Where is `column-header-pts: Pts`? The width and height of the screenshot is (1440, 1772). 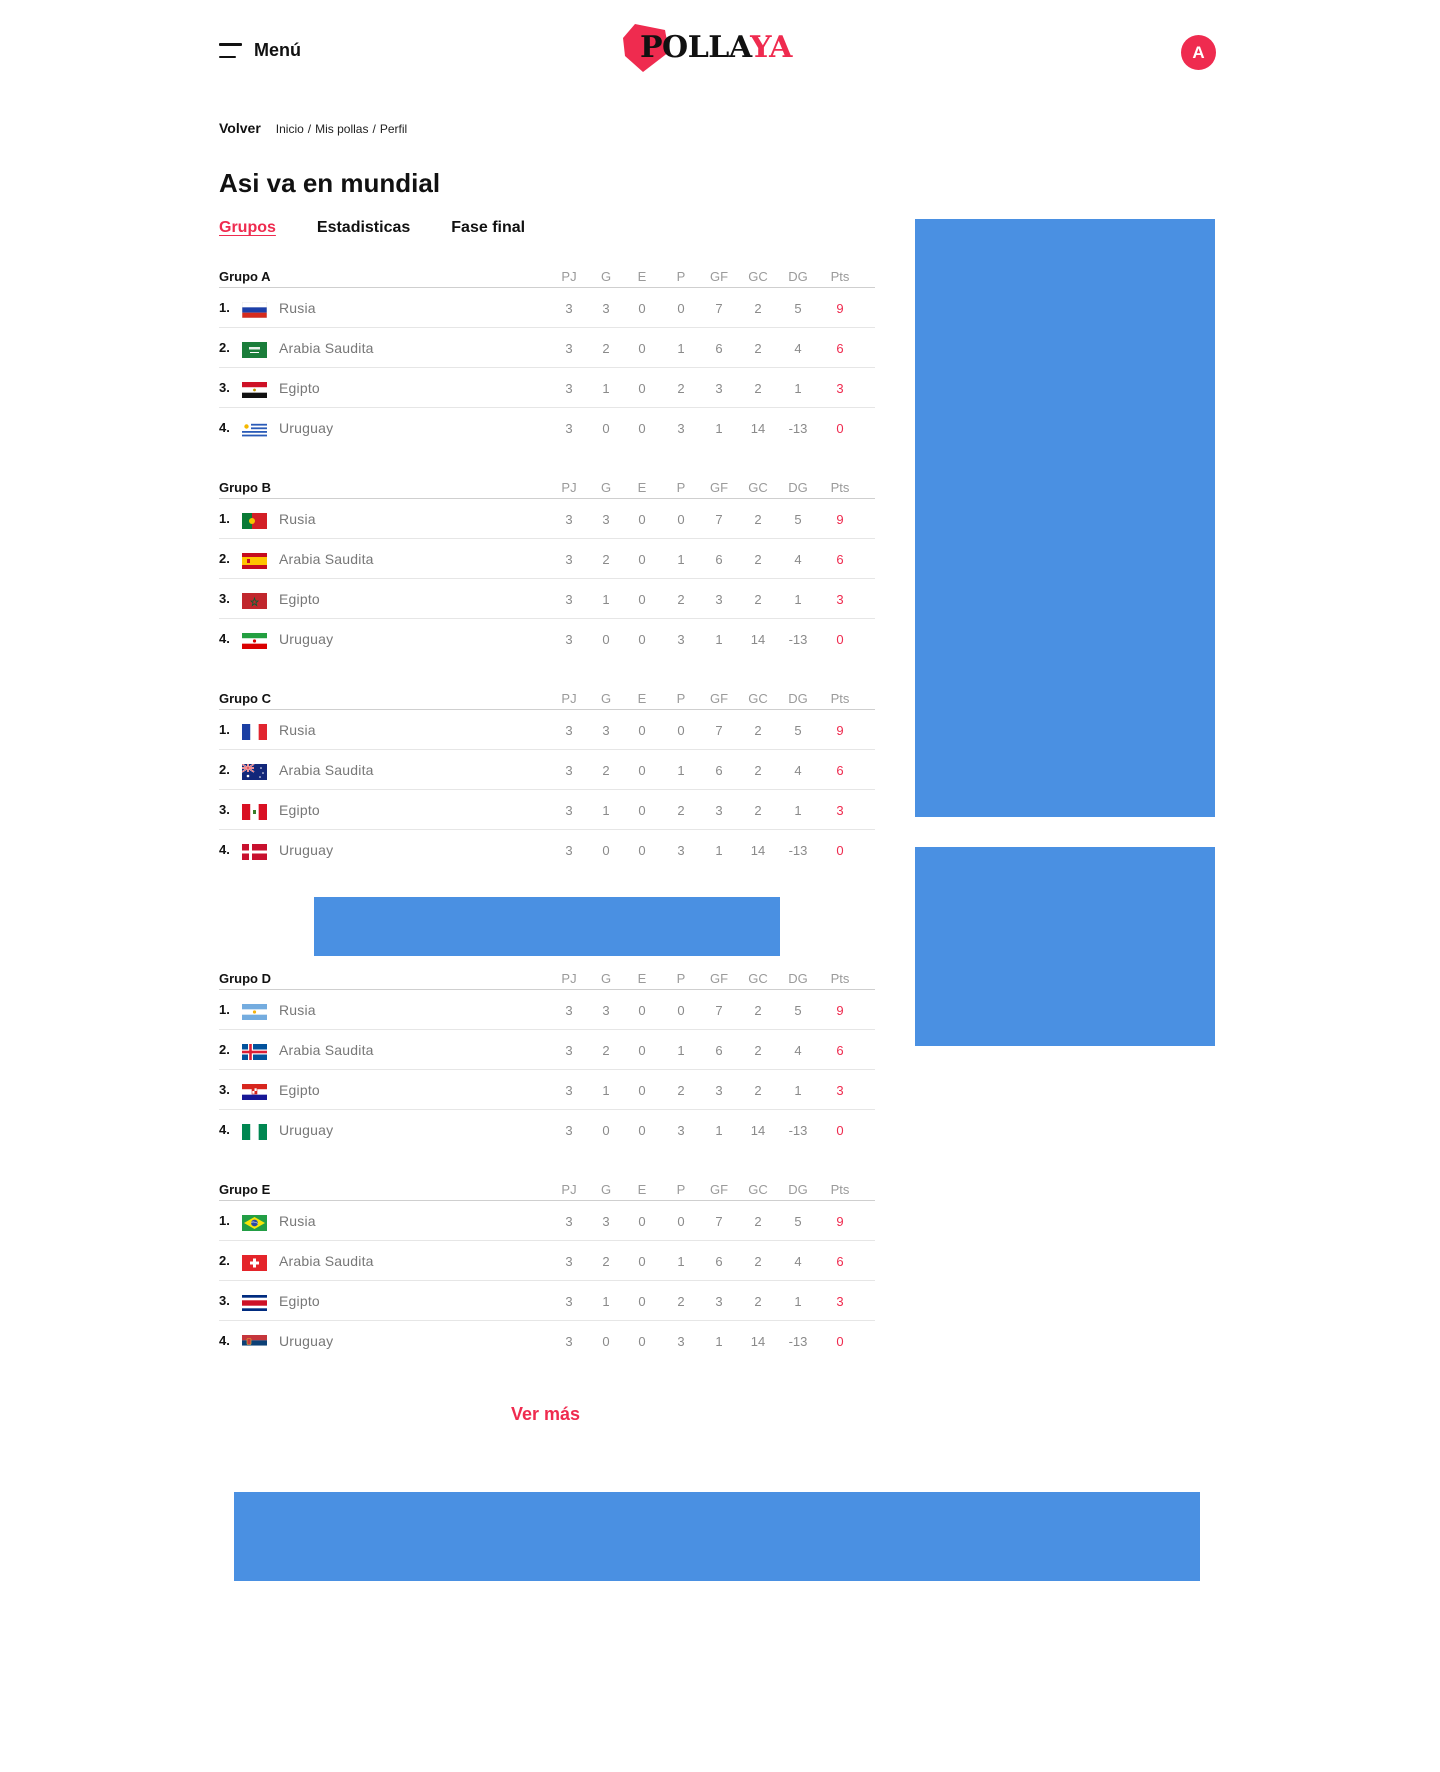
column-header-pts: Pts is located at coordinates (840, 978).